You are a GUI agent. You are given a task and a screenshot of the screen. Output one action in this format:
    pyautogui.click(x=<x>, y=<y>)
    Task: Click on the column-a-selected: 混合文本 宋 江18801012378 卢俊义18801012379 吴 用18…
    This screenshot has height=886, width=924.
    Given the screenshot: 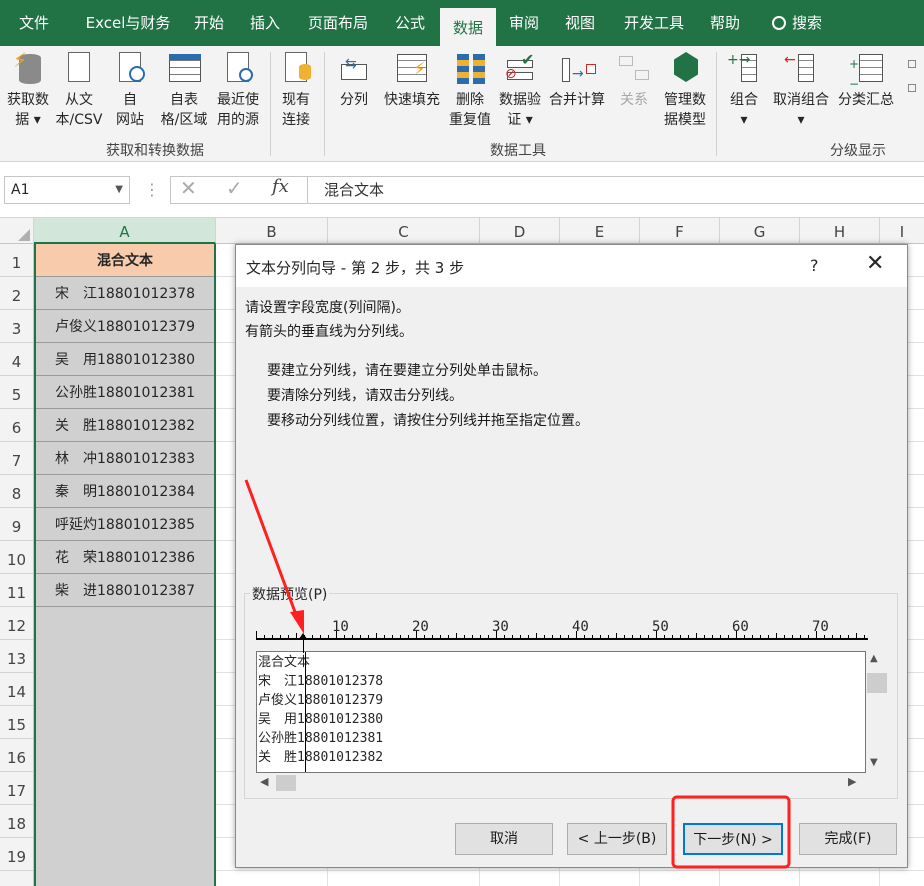 What is the action you would take?
    pyautogui.click(x=125, y=565)
    